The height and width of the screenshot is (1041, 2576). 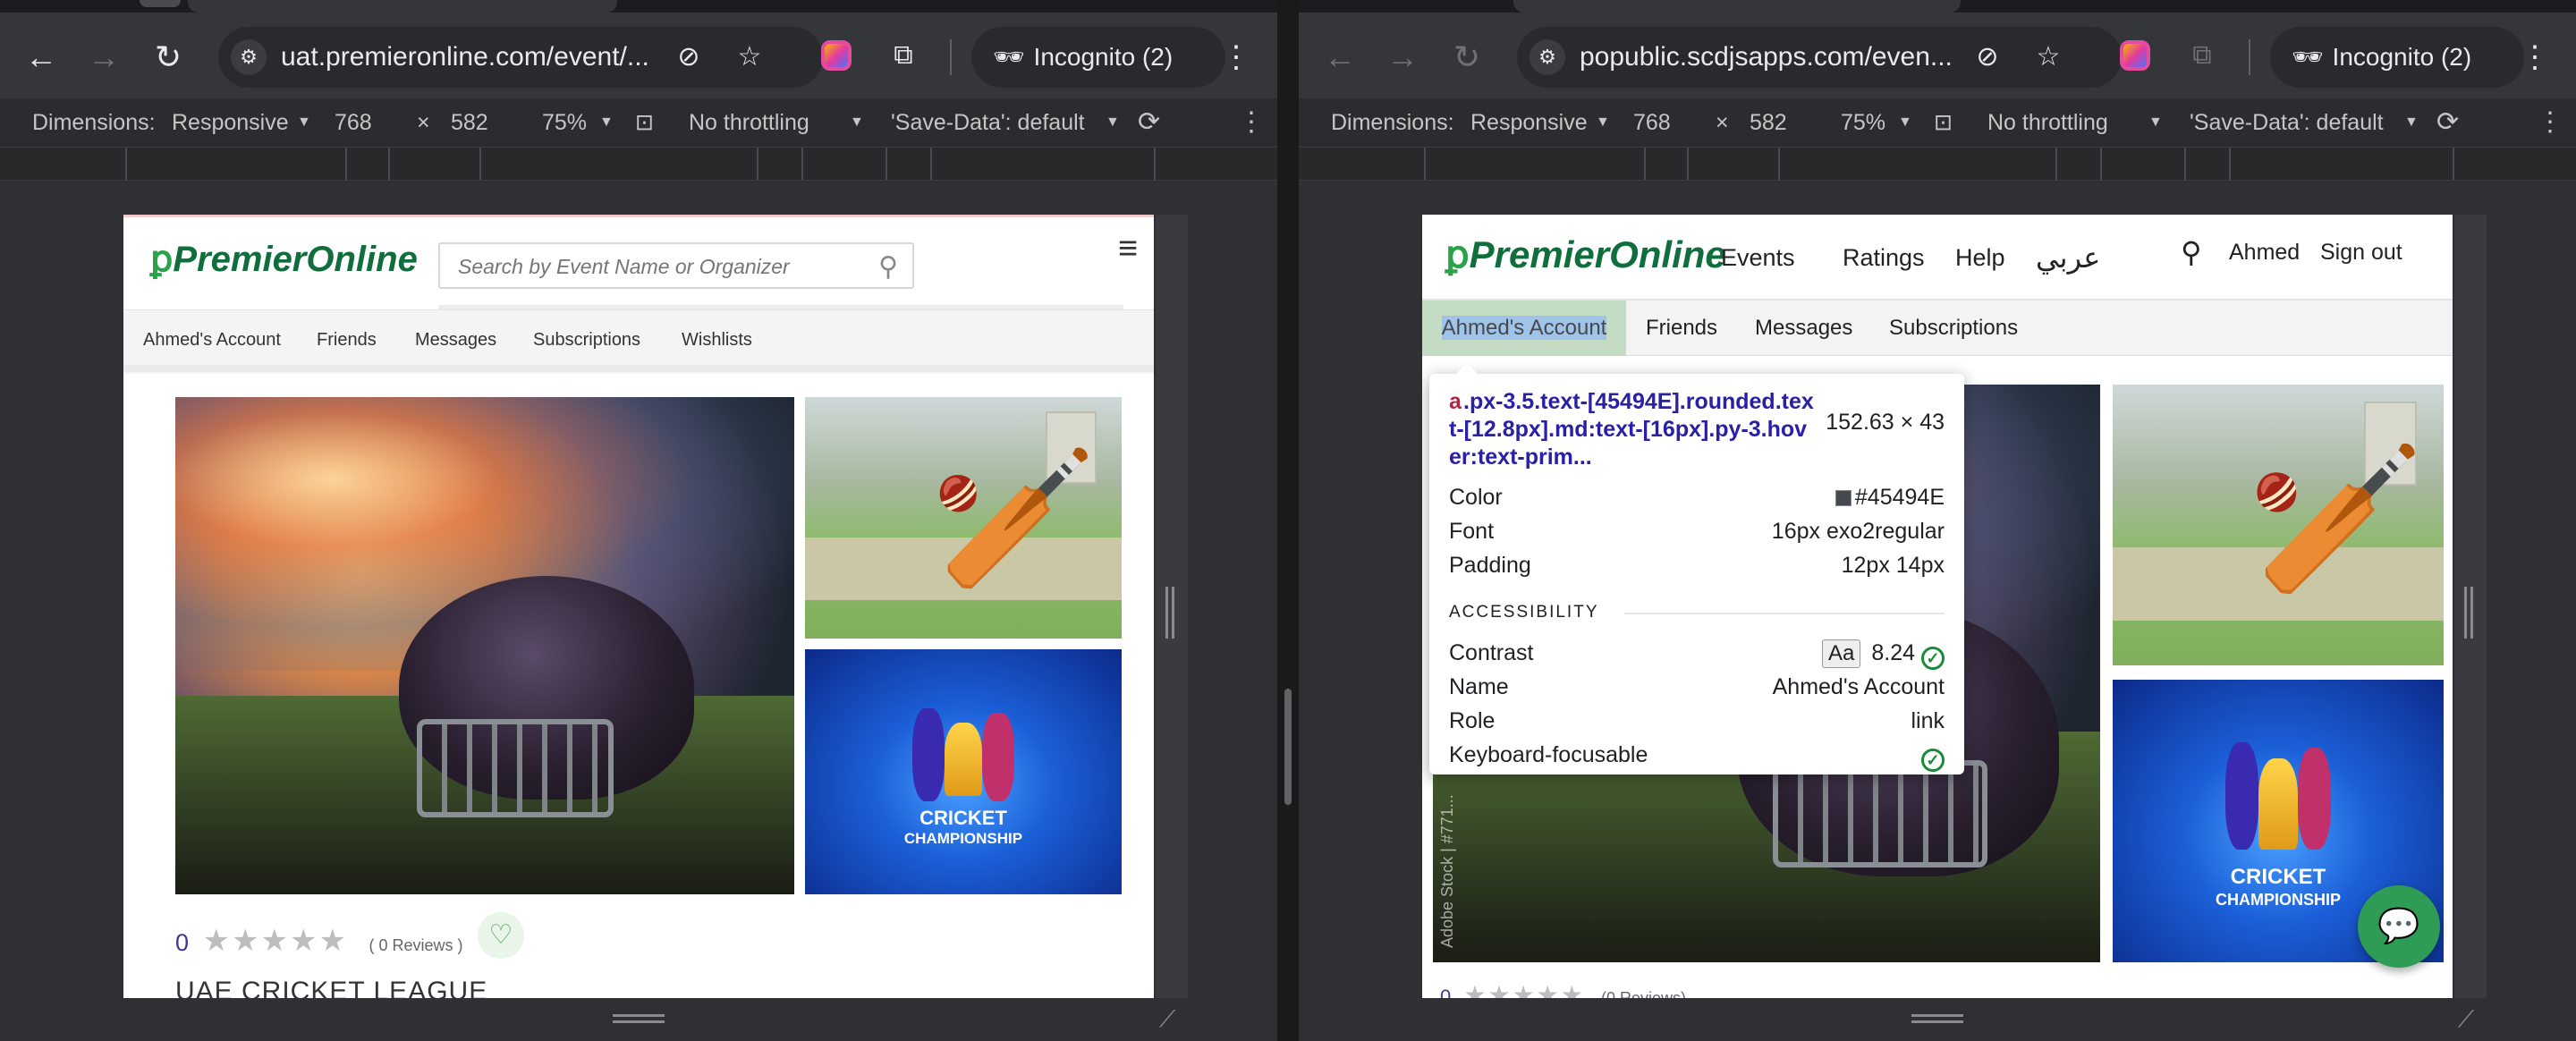 I want to click on nav-ratings: Ratings, so click(x=1884, y=264).